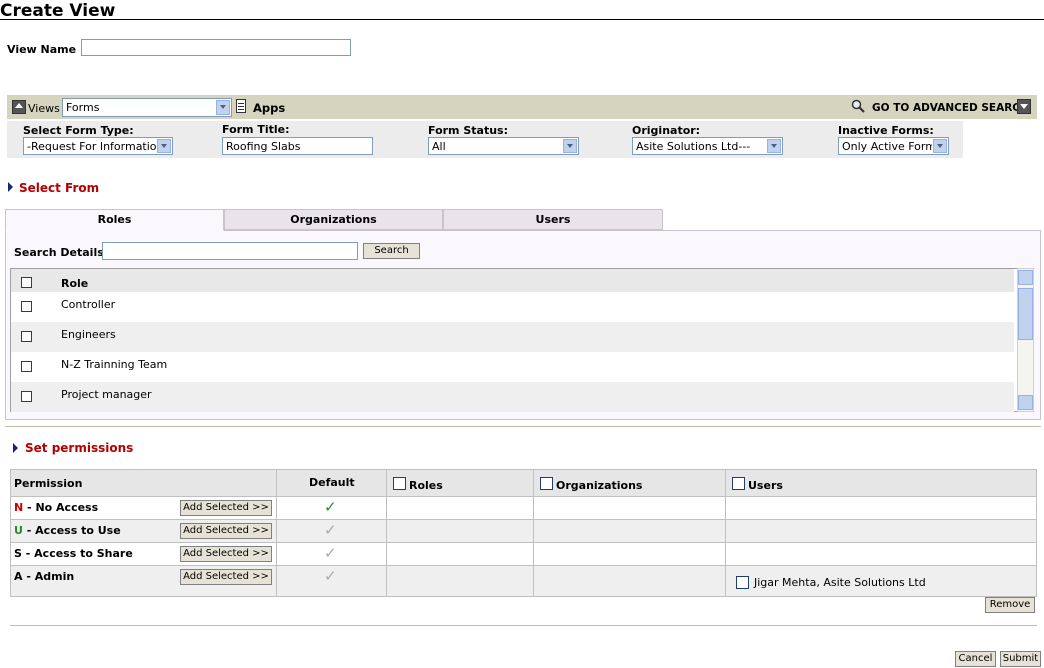 The width and height of the screenshot is (1044, 668). Describe the element at coordinates (887, 146) in the screenshot. I see `inactive-forms-value: Only Active Forms` at that location.